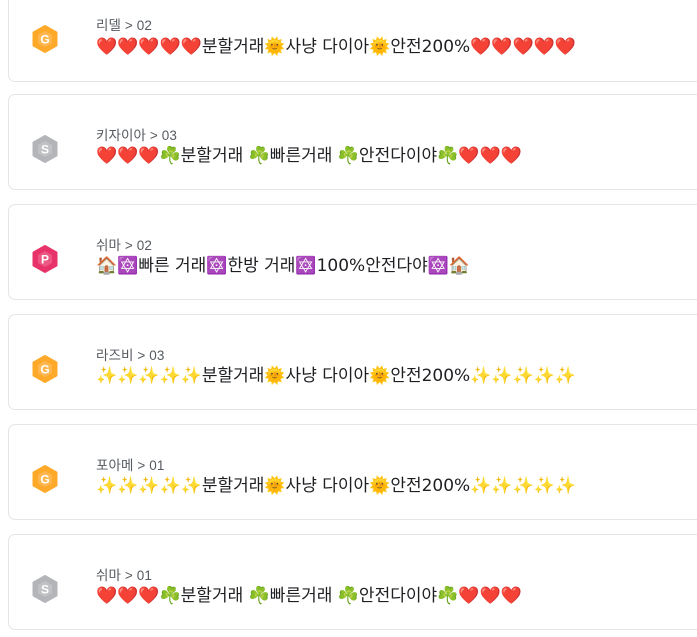  I want to click on badge-letter: P, so click(45, 260).